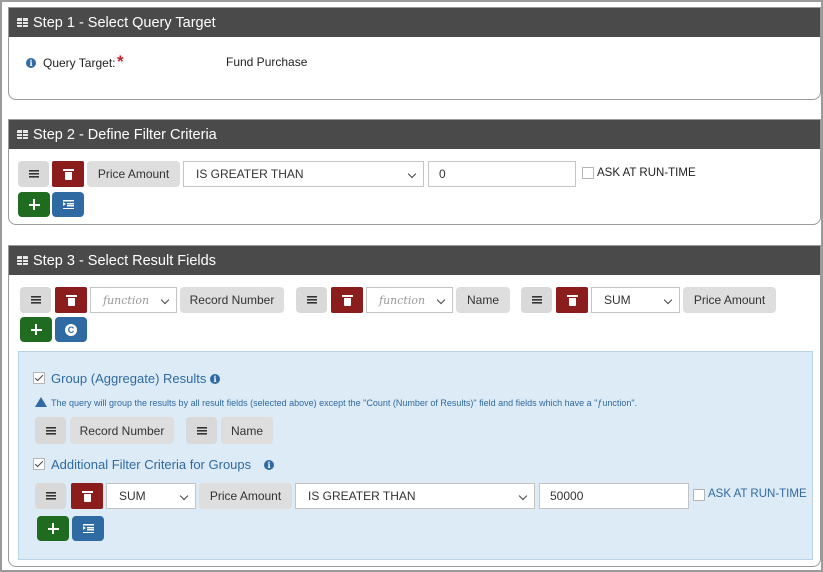 The image size is (823, 572). I want to click on result-field-label: Price Amount, so click(729, 300).